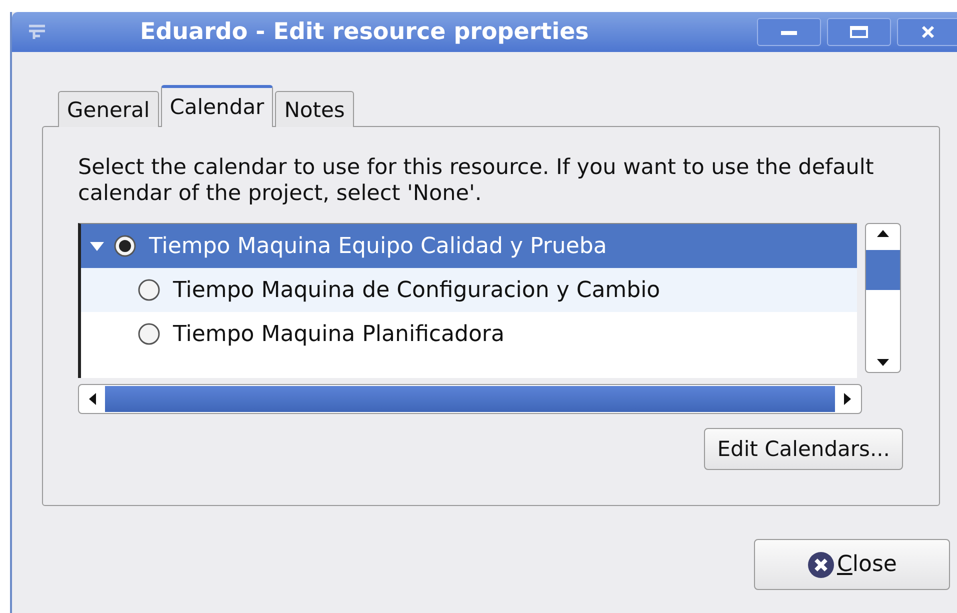 The width and height of the screenshot is (957, 613). I want to click on tree-row: Tiempo Maquina Planificadora, so click(469, 334).